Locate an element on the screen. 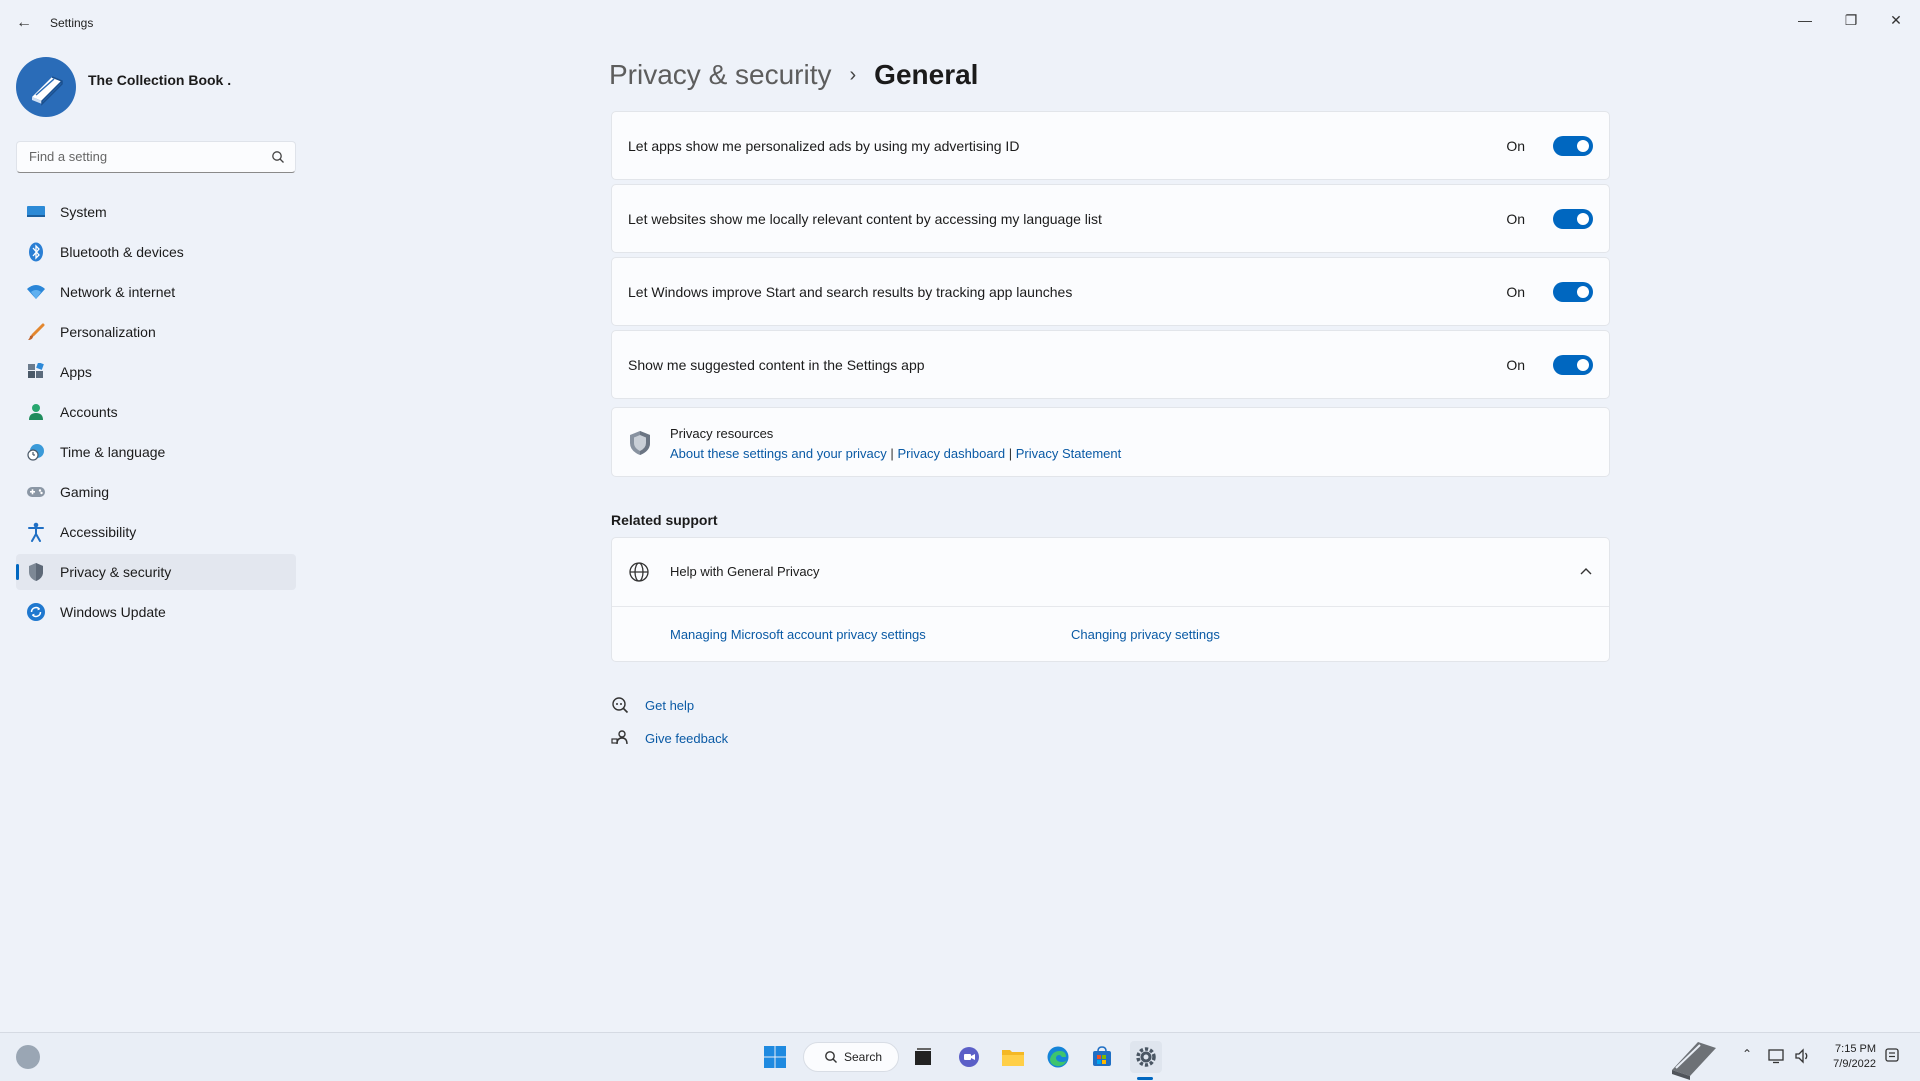 This screenshot has width=1920, height=1081. breadcrumb-parent: Privacy & security is located at coordinates (720, 75).